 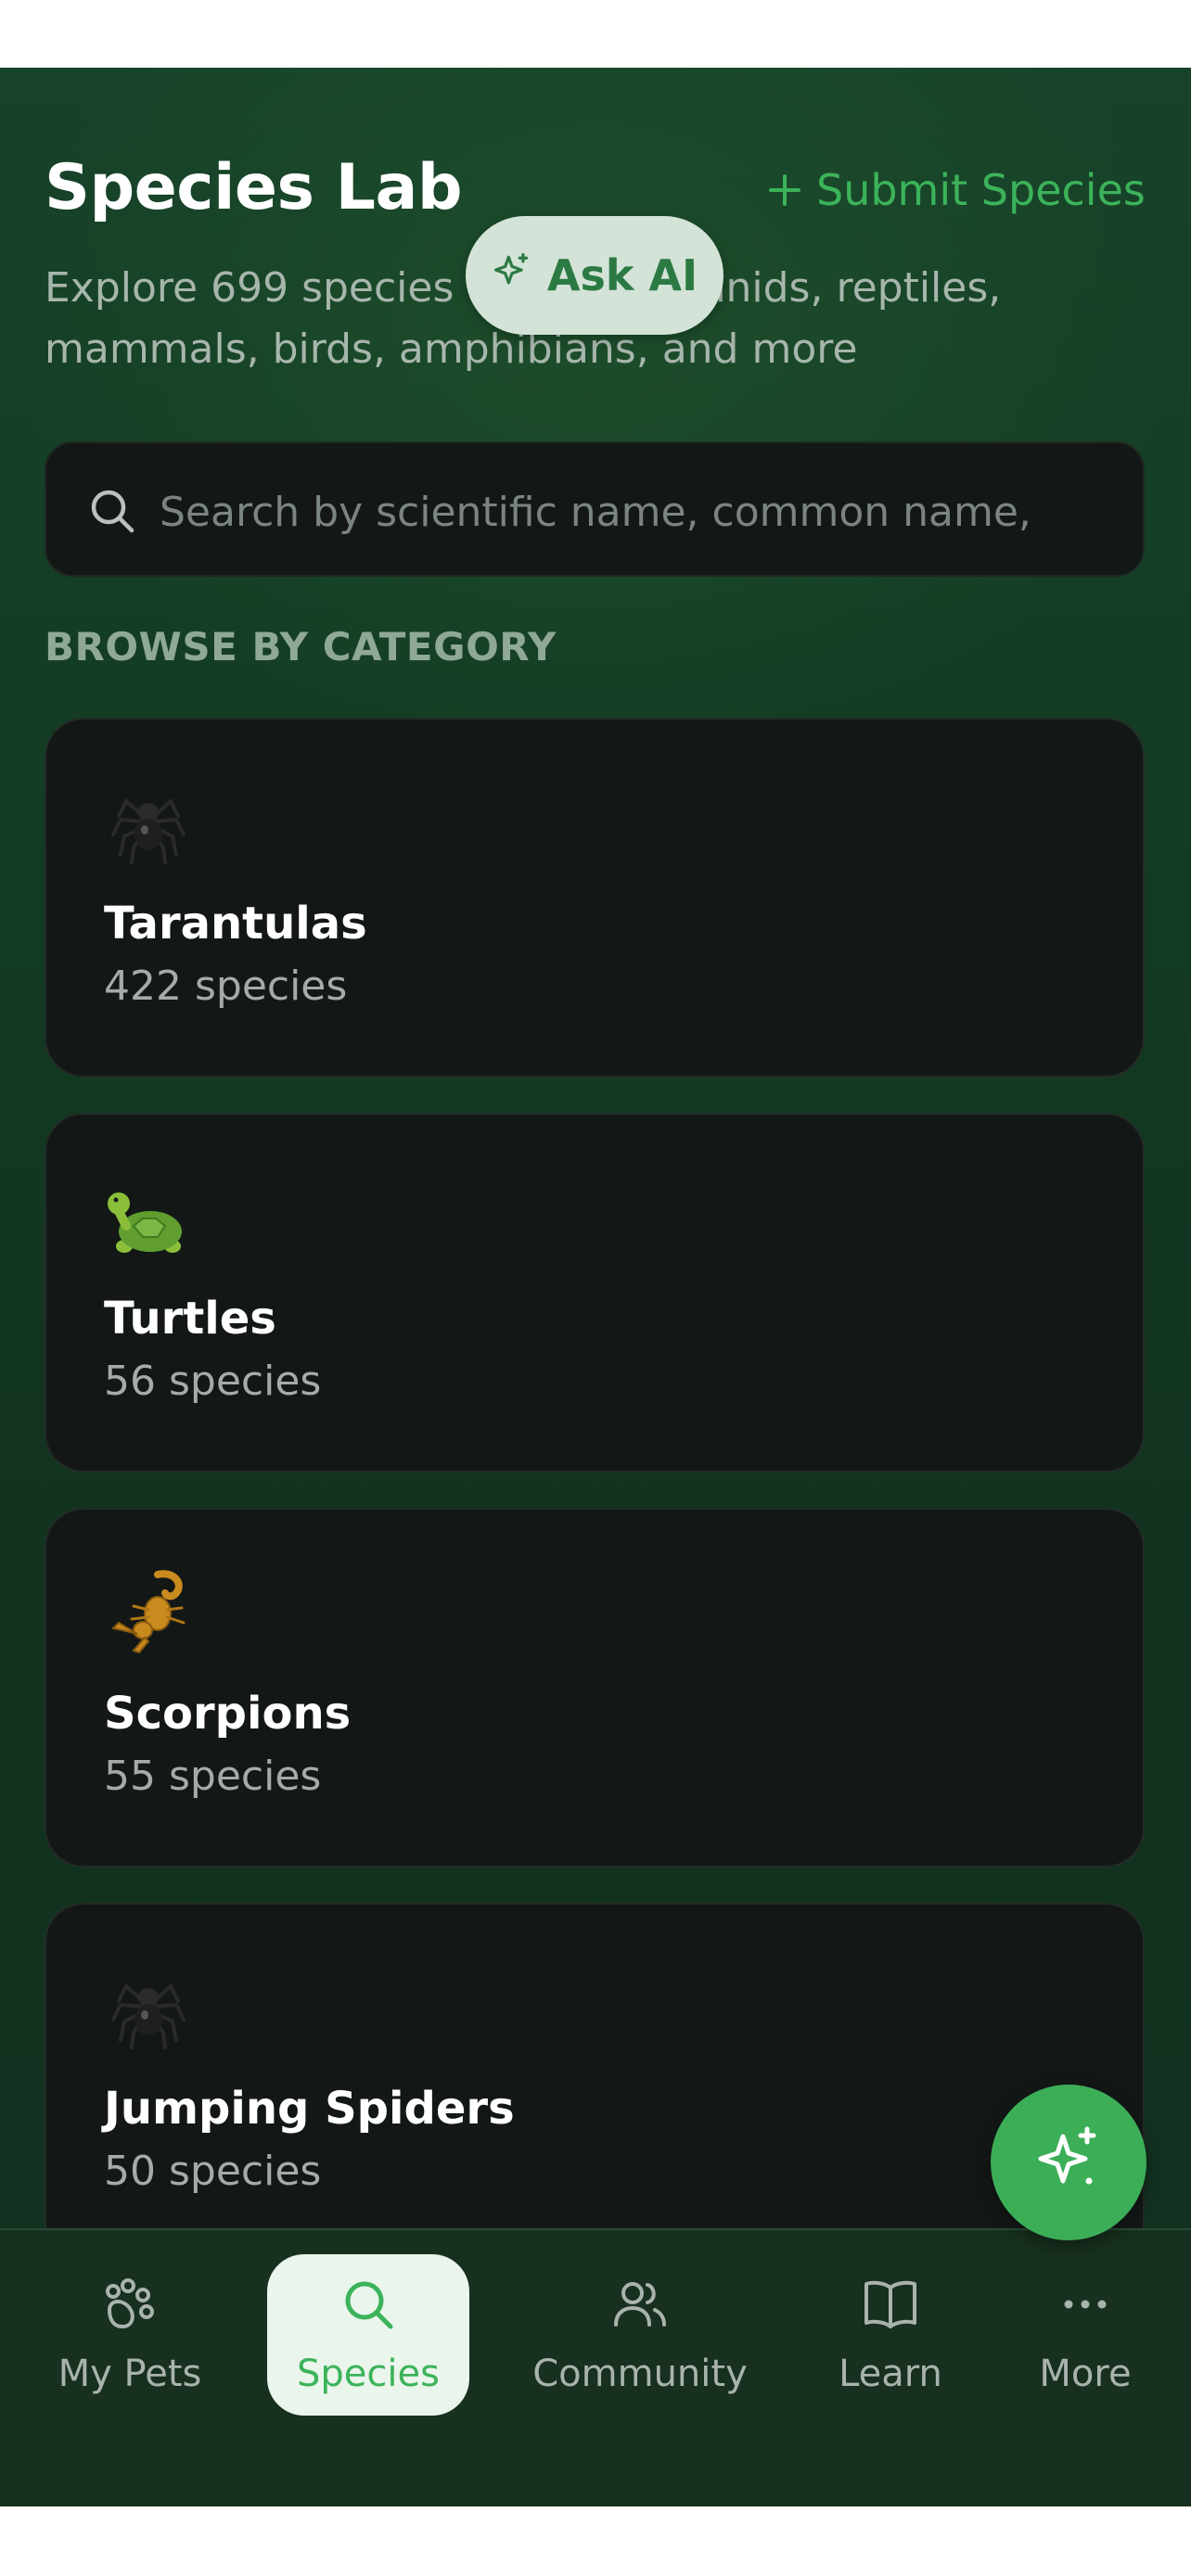 What do you see at coordinates (235, 924) in the screenshot?
I see `category-name: Tarantulas` at bounding box center [235, 924].